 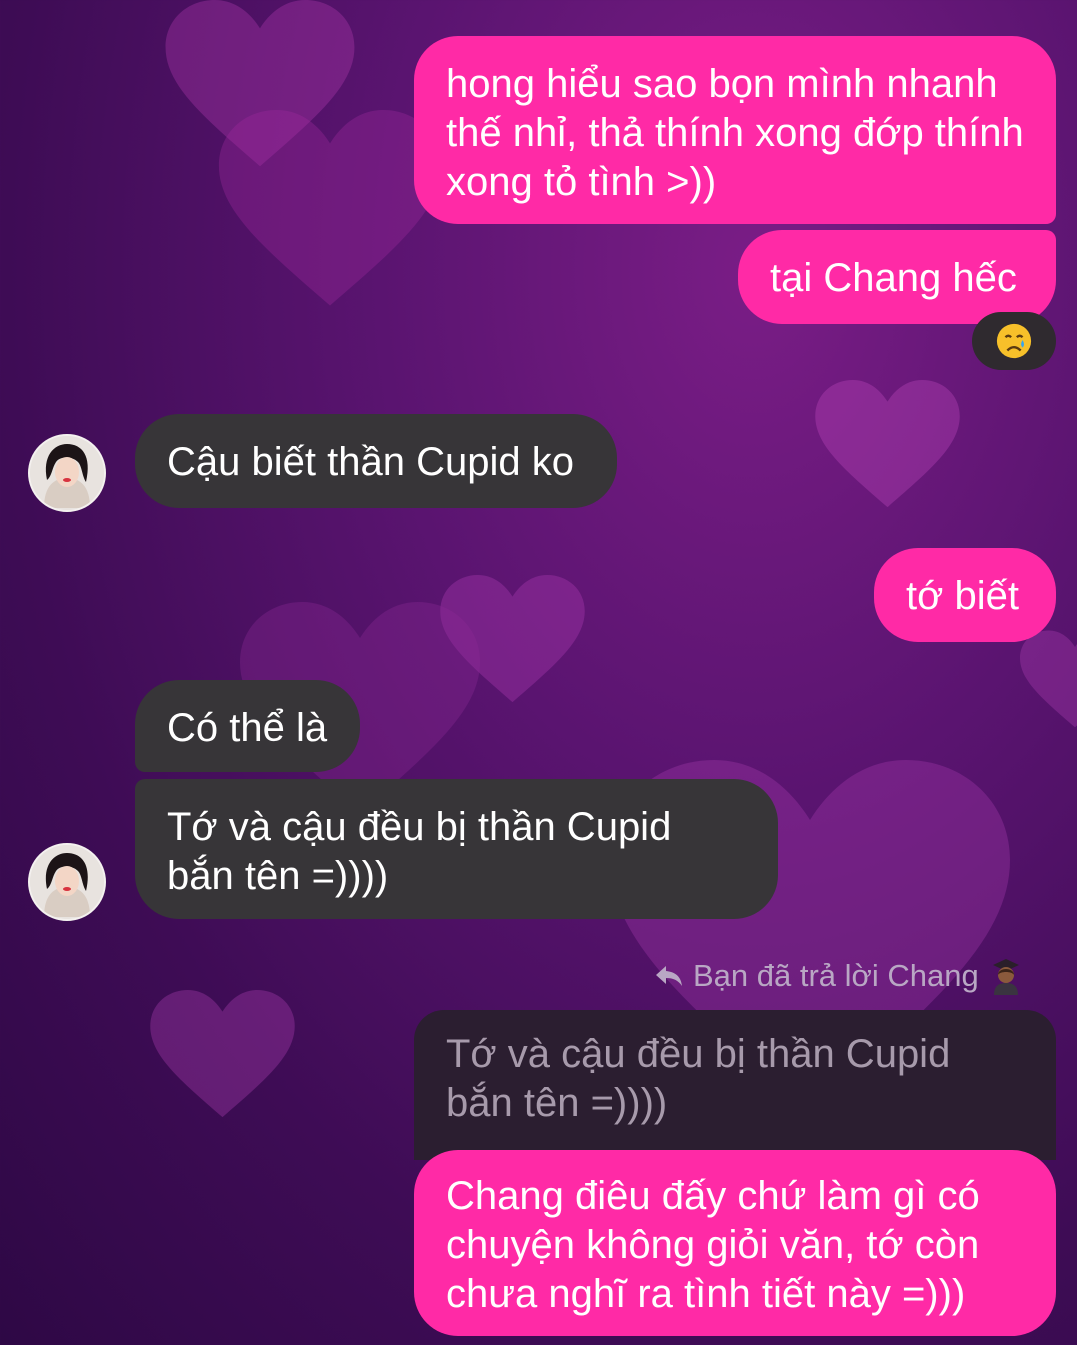 I want to click on reply-label-text: Bạn đã trả lời Chang, so click(x=836, y=975).